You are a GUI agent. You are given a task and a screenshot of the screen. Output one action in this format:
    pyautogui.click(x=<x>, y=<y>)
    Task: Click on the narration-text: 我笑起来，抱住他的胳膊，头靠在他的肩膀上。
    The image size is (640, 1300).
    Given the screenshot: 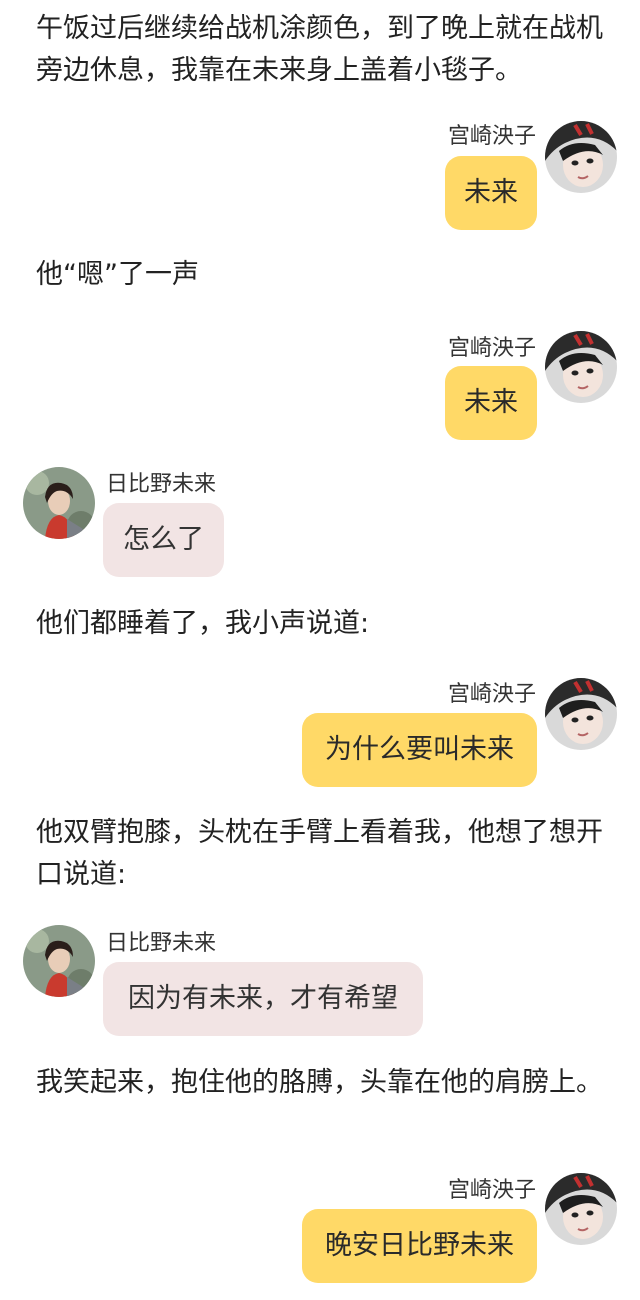 What is the action you would take?
    pyautogui.click(x=319, y=1082)
    